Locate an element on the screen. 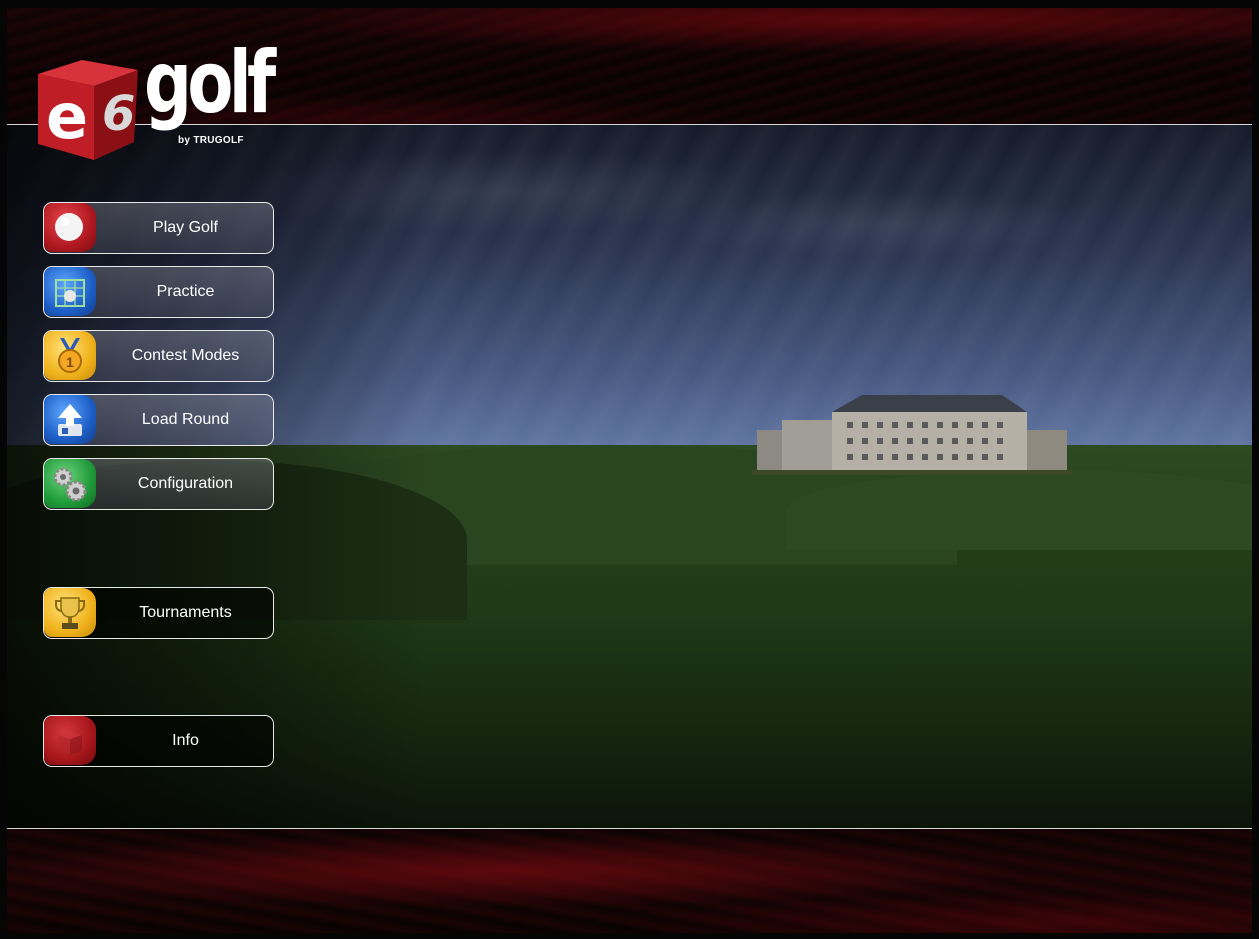 The image size is (1259, 939). menu-label: Load Round is located at coordinates (185, 419).